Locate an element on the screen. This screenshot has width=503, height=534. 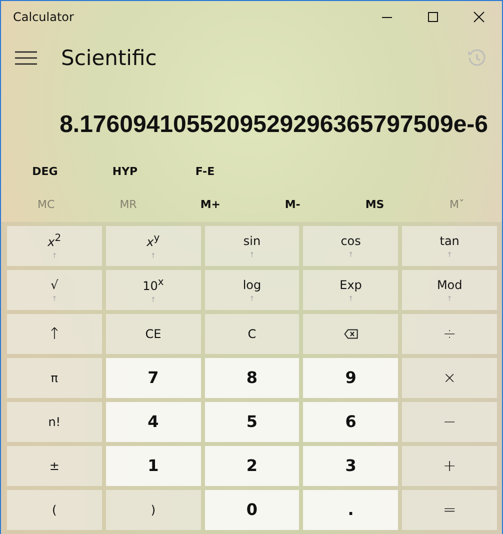
calculator-key: 4 is located at coordinates (153, 422).